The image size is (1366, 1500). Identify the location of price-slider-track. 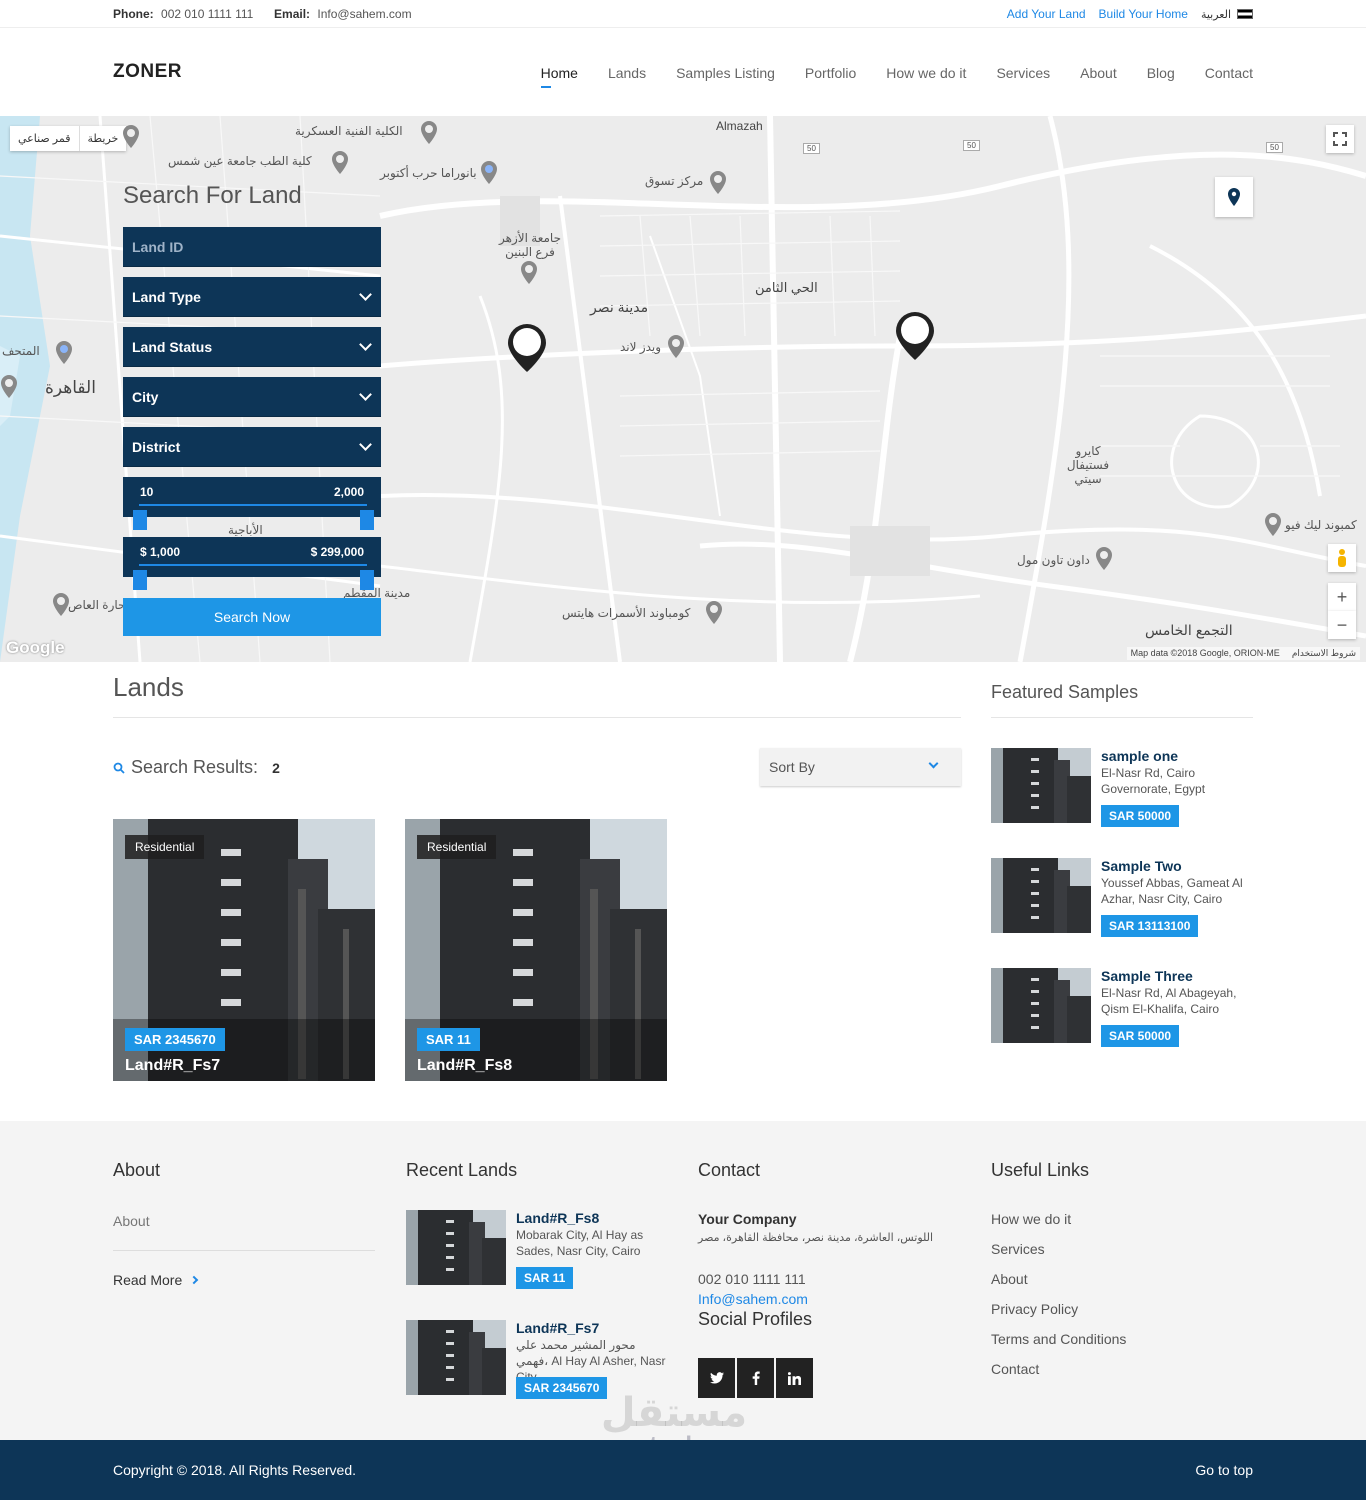
(253, 565).